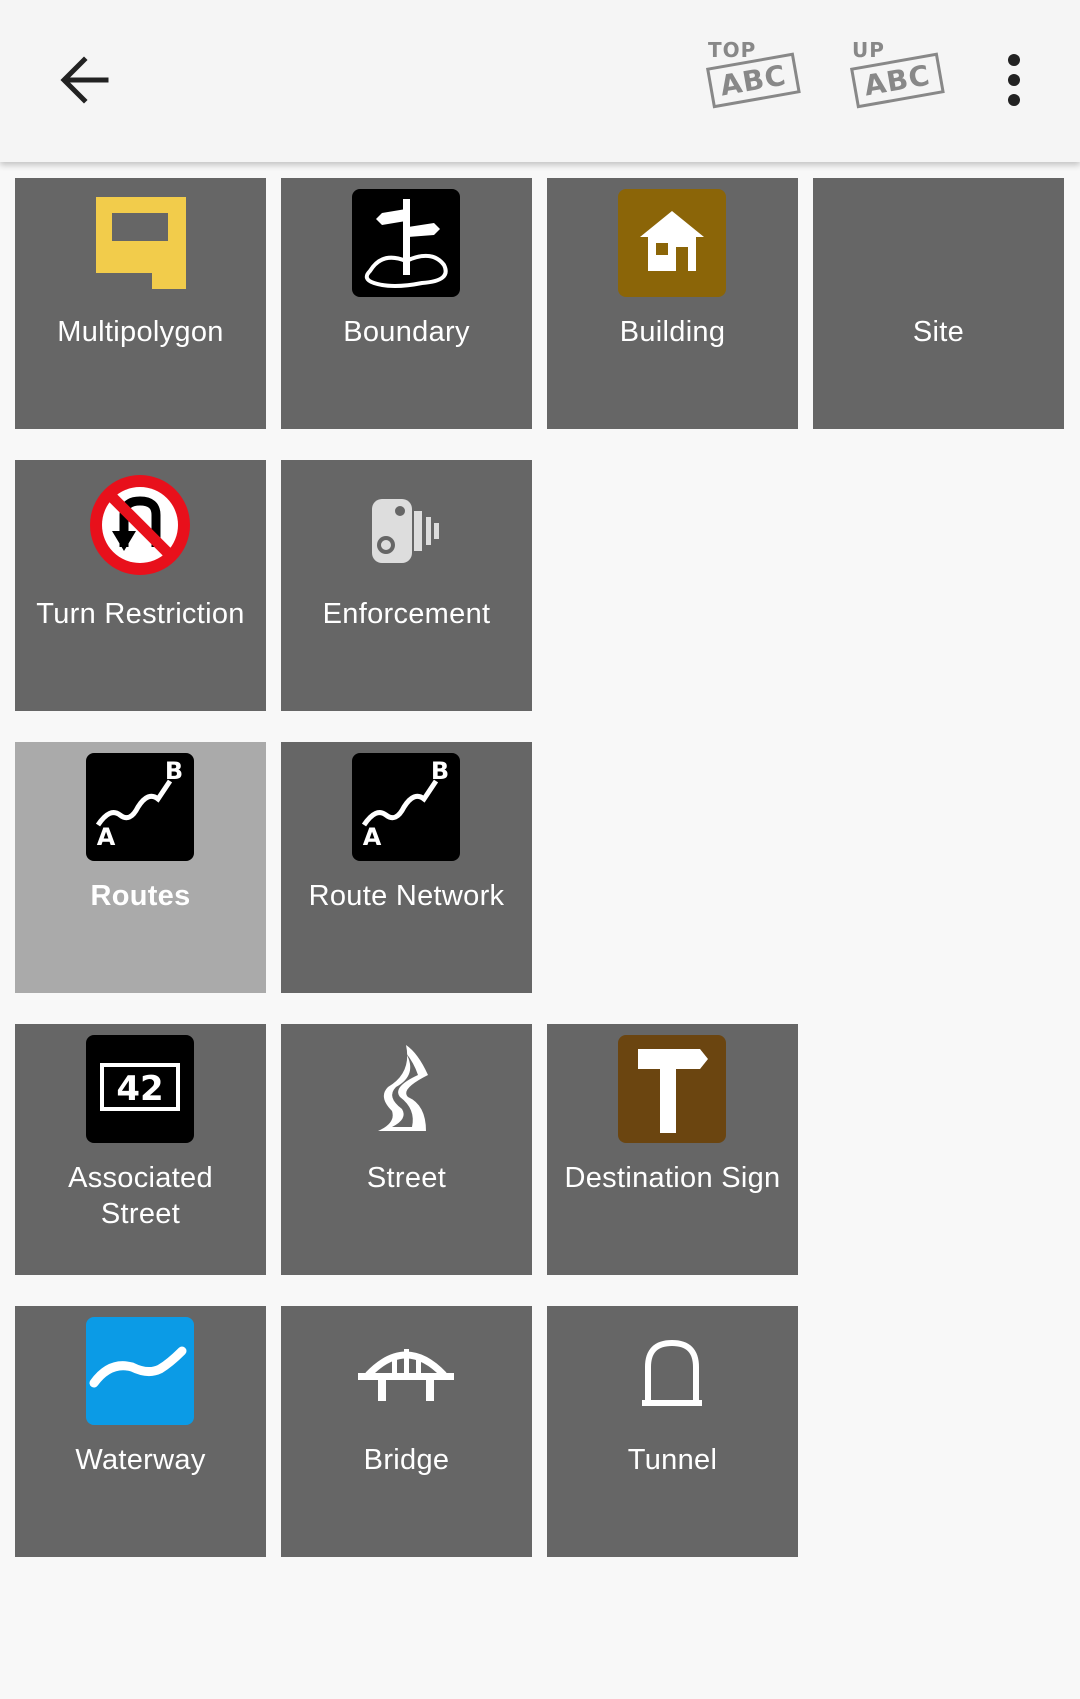 The image size is (1080, 1699). Describe the element at coordinates (140, 585) in the screenshot. I see `preset-tile-turn-restriction: Turn Restriction` at that location.